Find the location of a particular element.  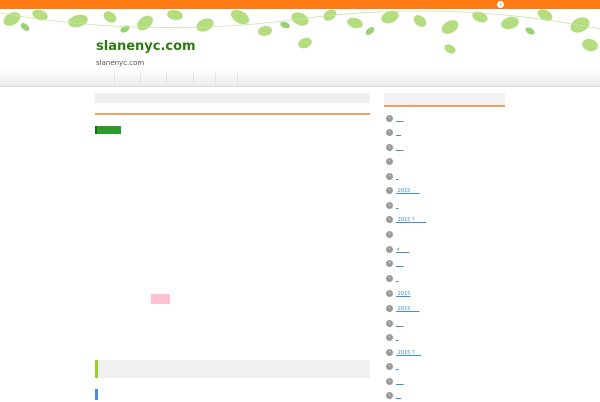

main-navigation is located at coordinates (300, 78).